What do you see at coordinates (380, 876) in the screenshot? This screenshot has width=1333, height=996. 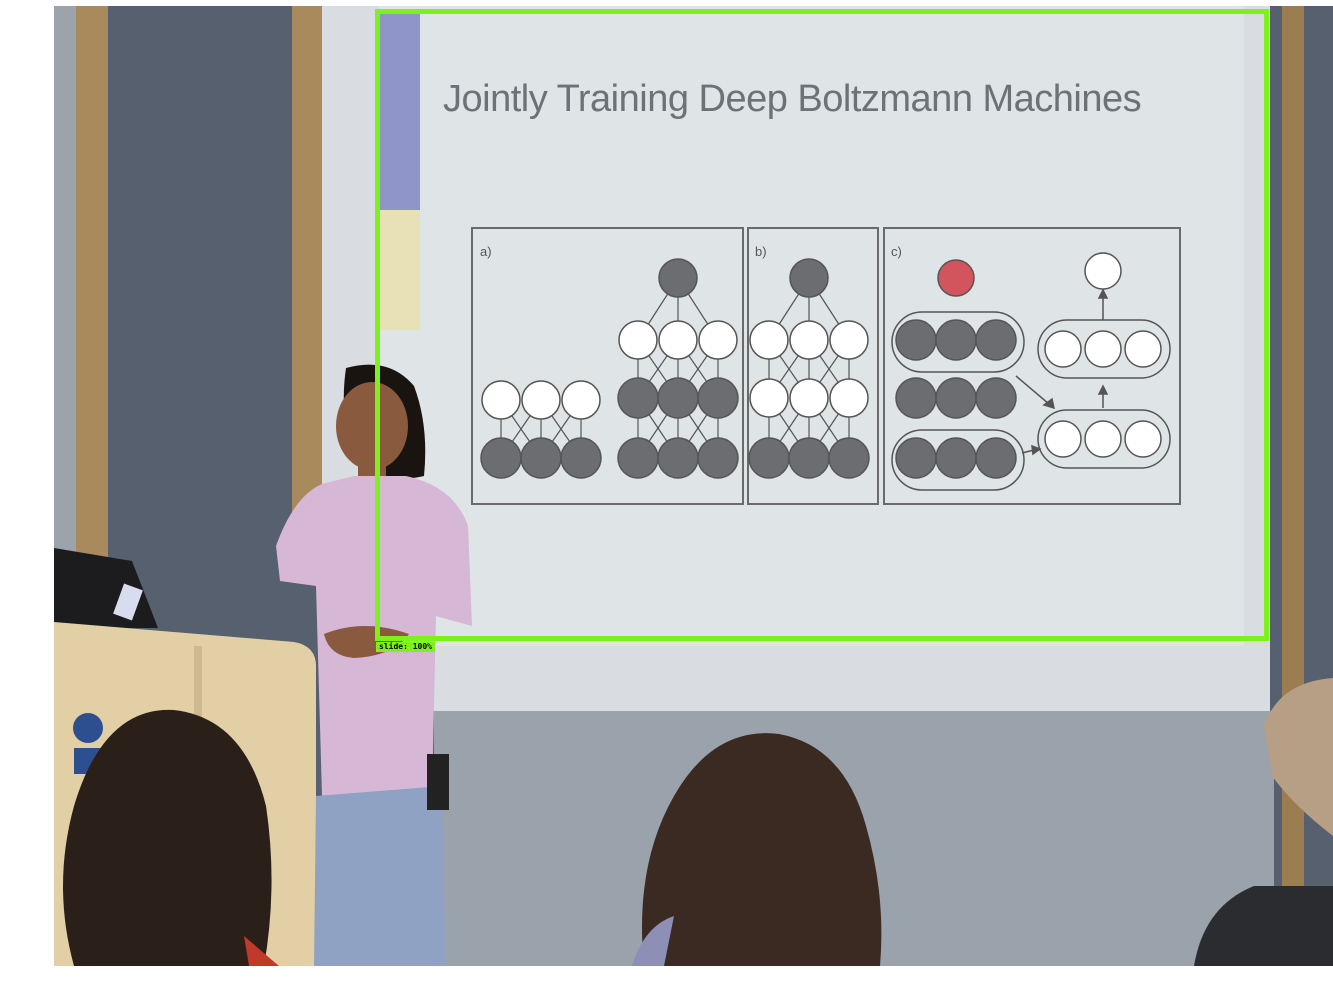 I see `presenter-jeans` at bounding box center [380, 876].